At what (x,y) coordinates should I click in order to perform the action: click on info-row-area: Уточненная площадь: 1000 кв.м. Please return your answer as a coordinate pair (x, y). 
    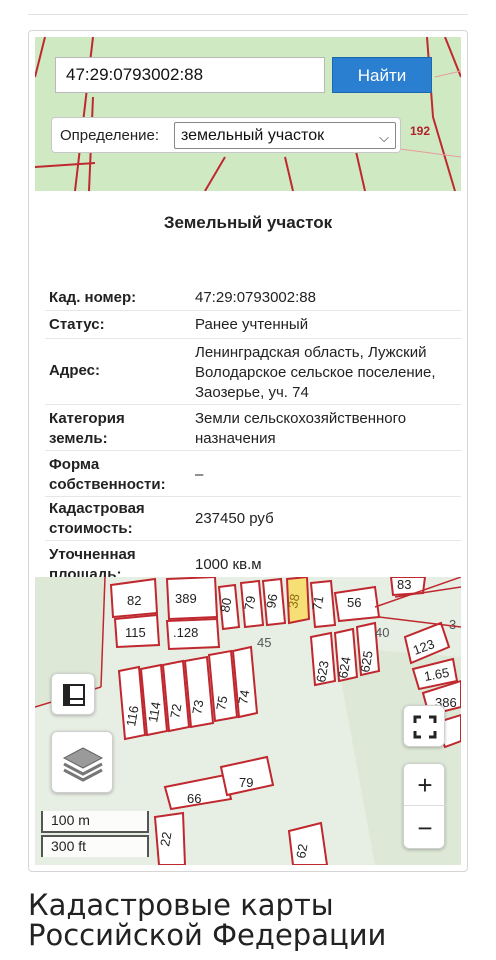
    Looking at the image, I should click on (253, 562).